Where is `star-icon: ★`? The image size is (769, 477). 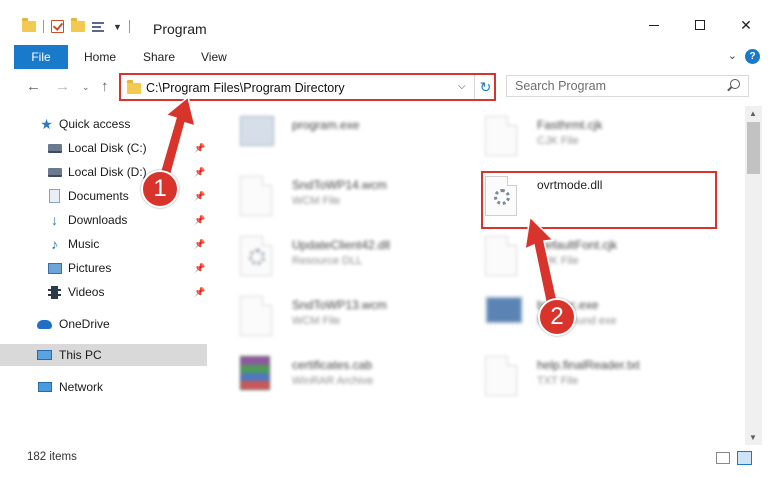
star-icon: ★ is located at coordinates (46, 123).